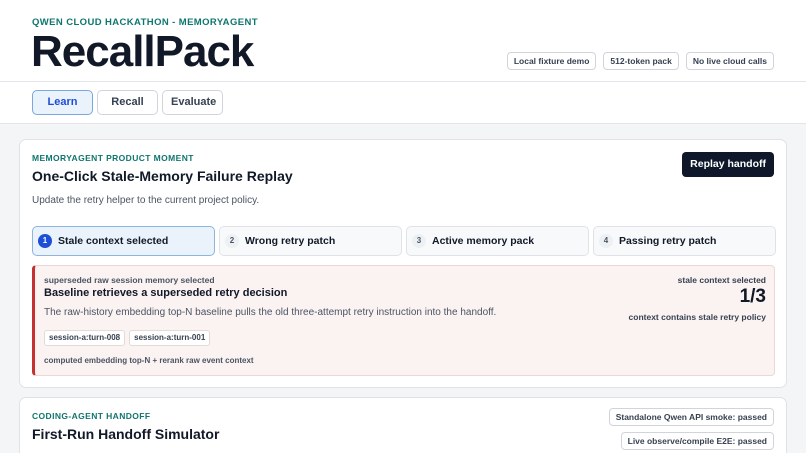  I want to click on token-pack-chip: 512-token pack, so click(641, 61).